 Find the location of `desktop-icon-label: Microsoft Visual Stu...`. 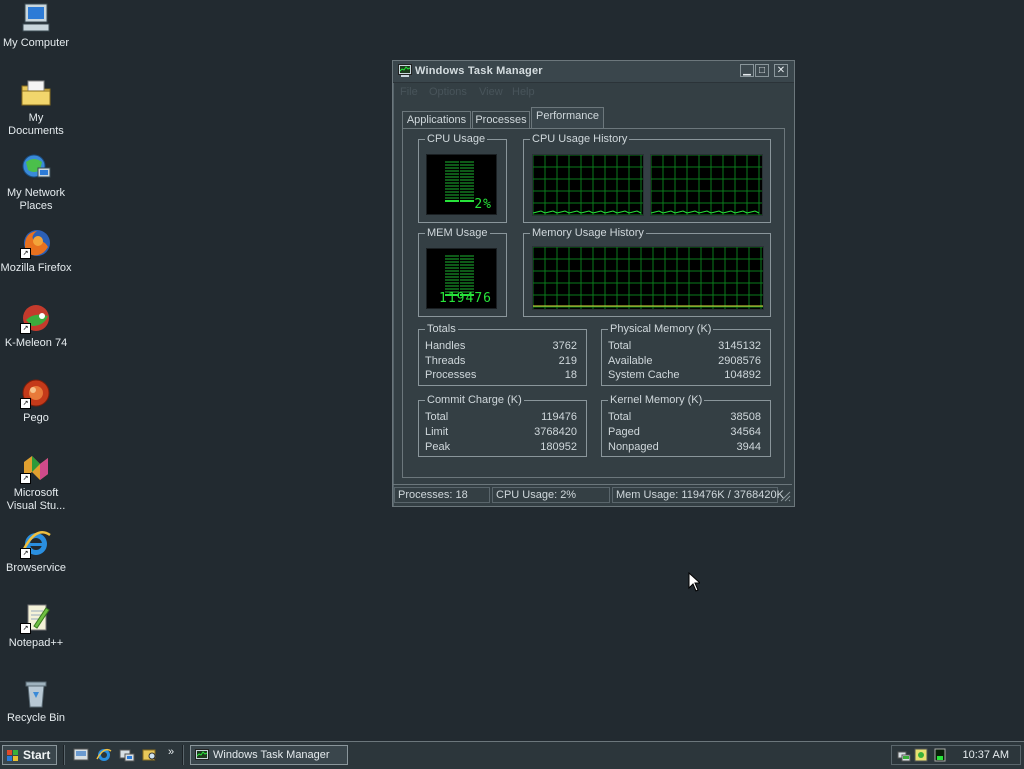

desktop-icon-label: Microsoft Visual Stu... is located at coordinates (36, 499).